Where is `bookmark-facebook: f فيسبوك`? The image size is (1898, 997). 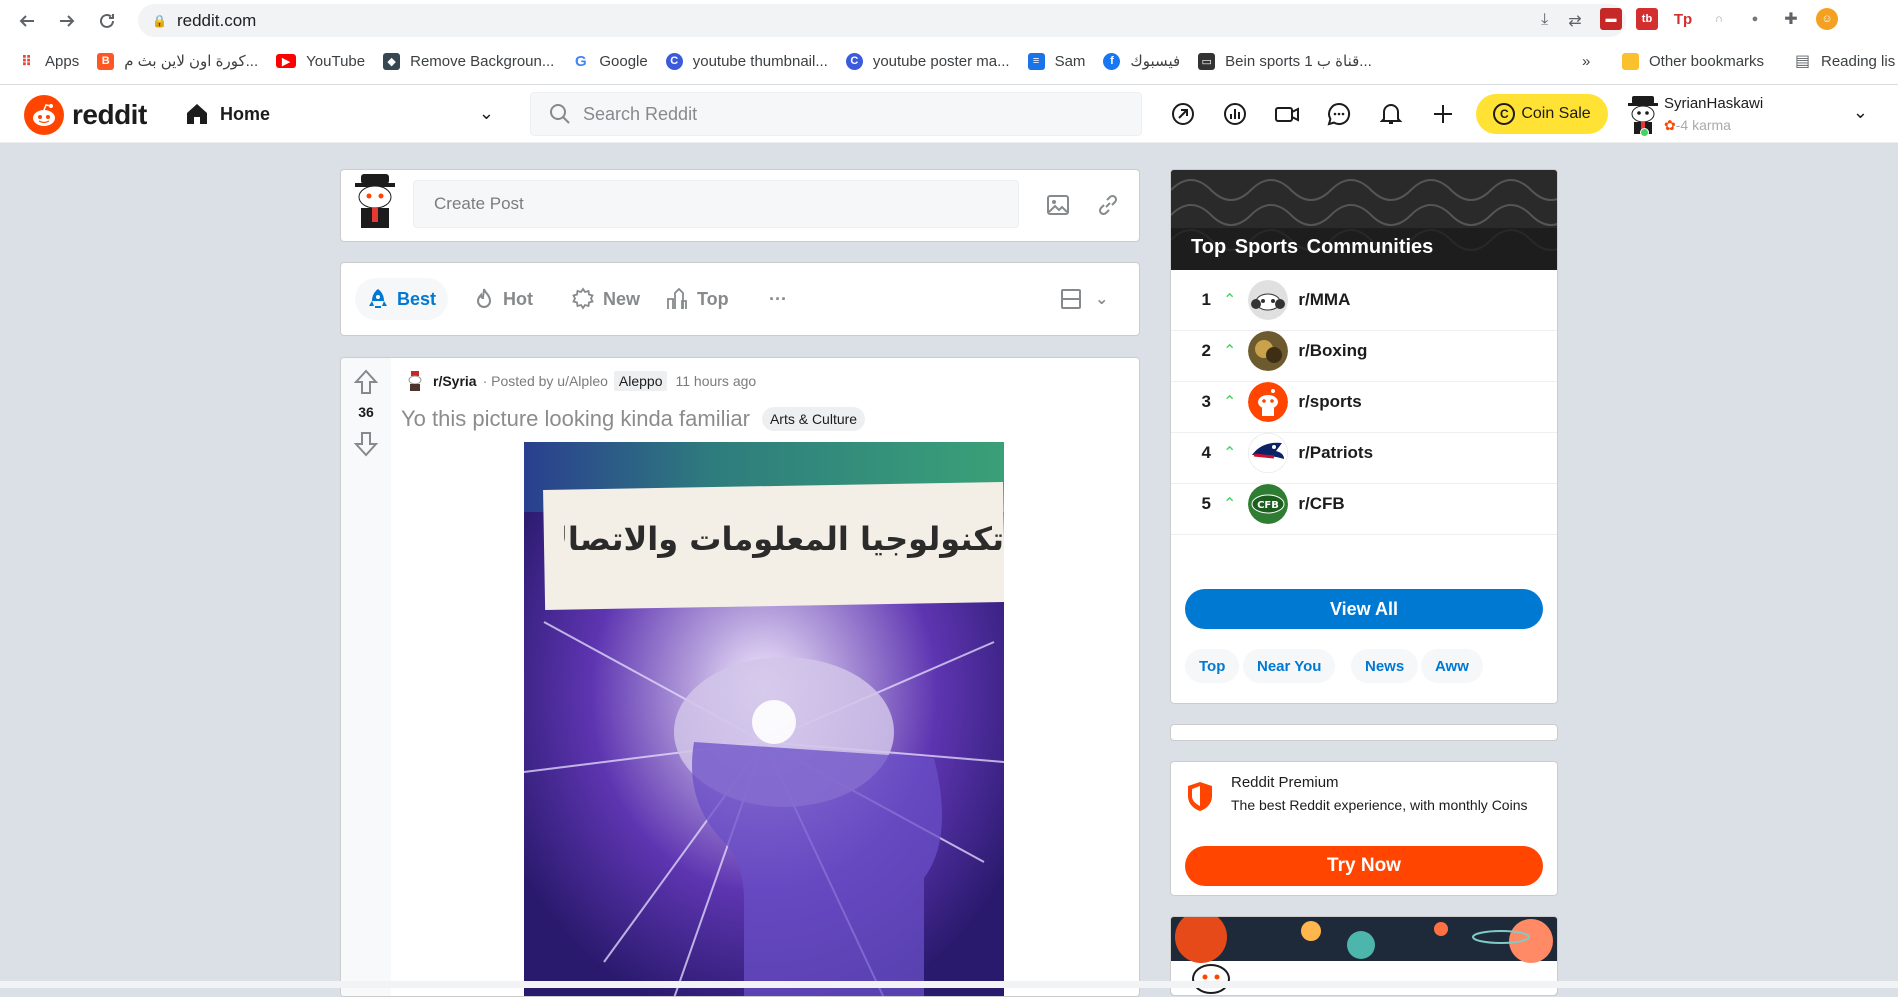 bookmark-facebook: f فيسبوك is located at coordinates (1141, 61).